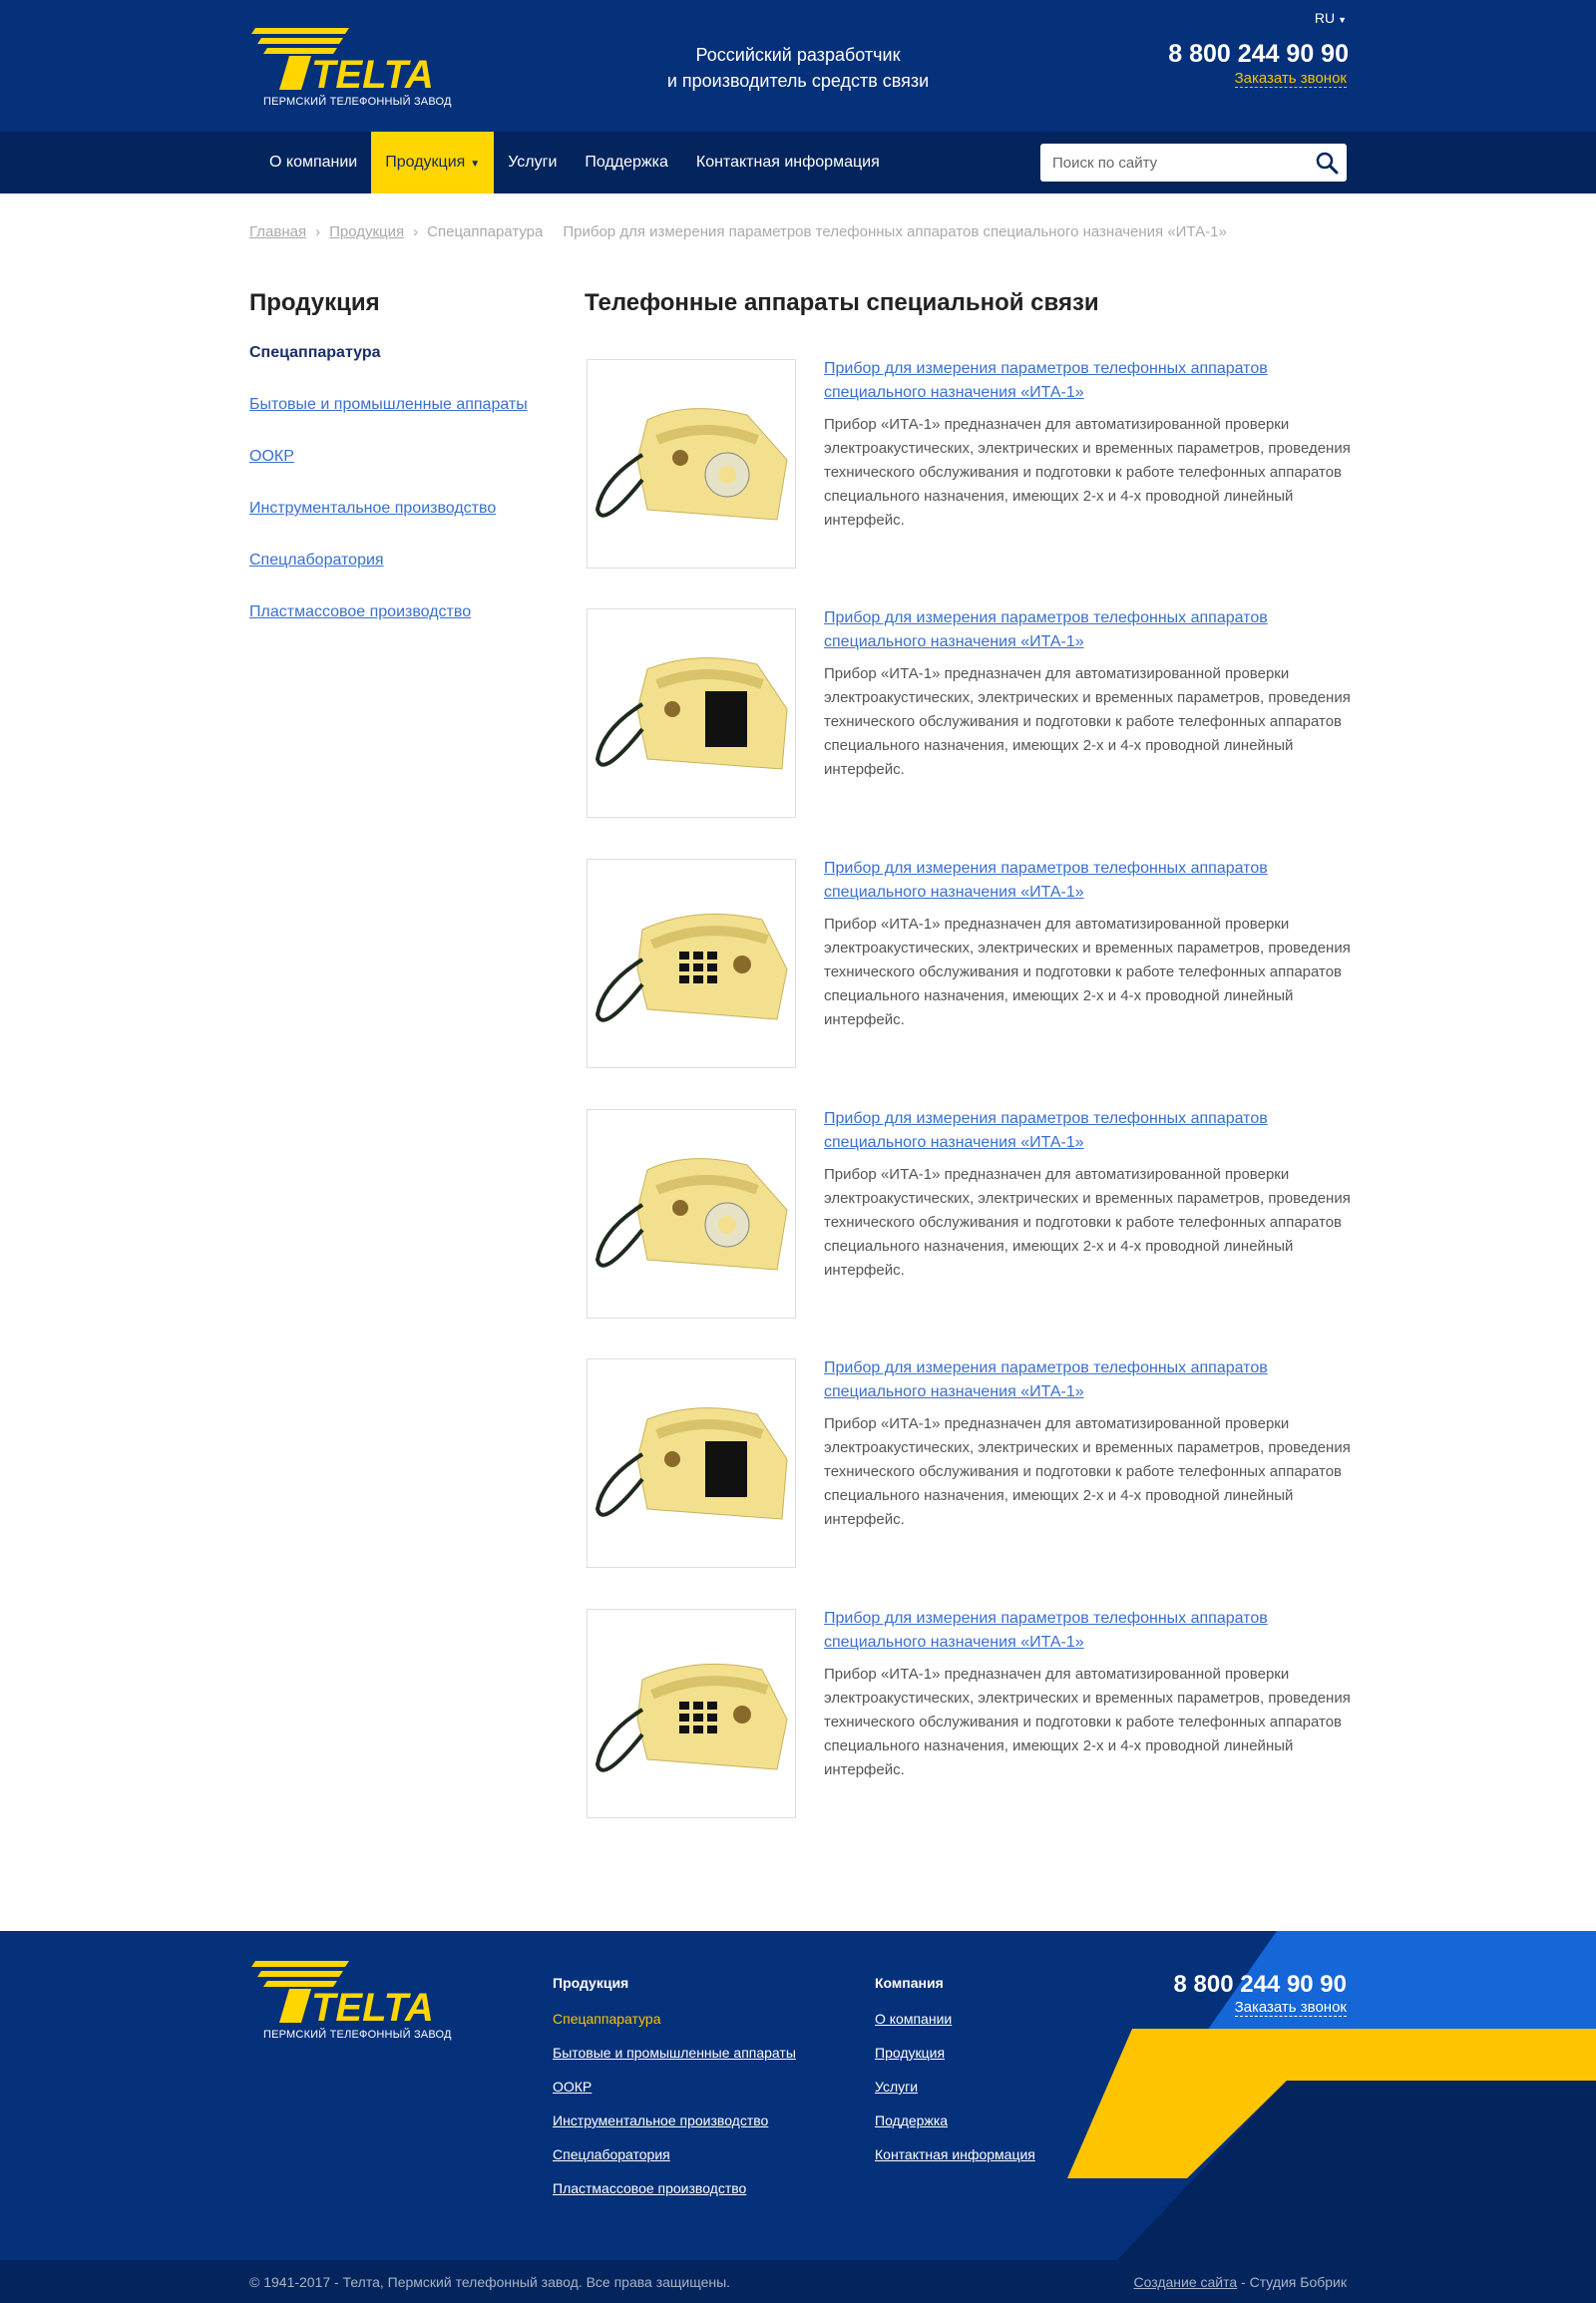 Image resolution: width=1596 pixels, height=2303 pixels. I want to click on nav-item-support: Поддержка, so click(626, 162).